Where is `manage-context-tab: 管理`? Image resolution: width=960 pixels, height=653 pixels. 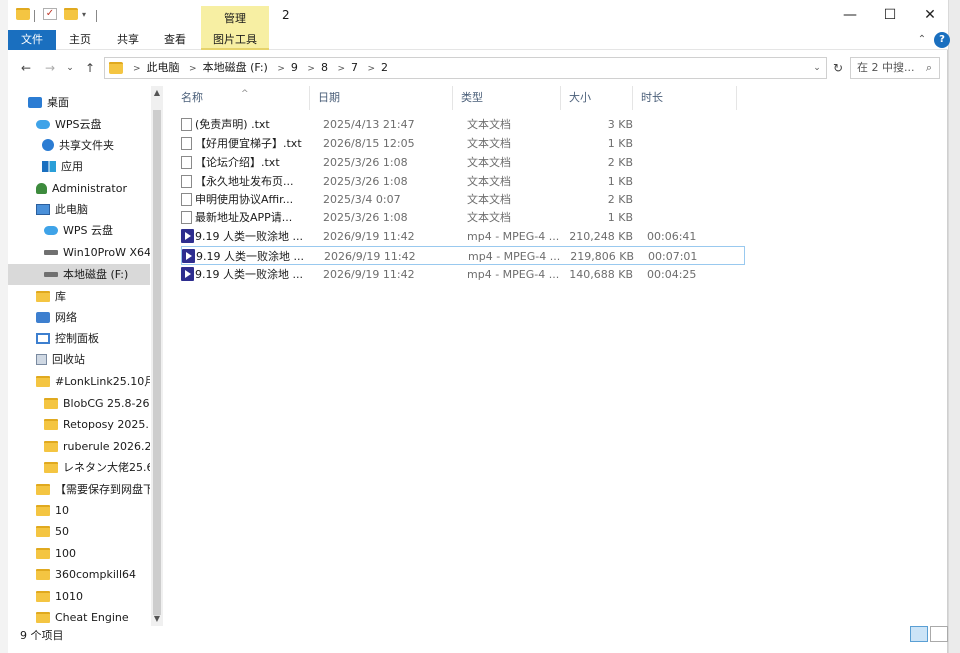 manage-context-tab: 管理 is located at coordinates (235, 18).